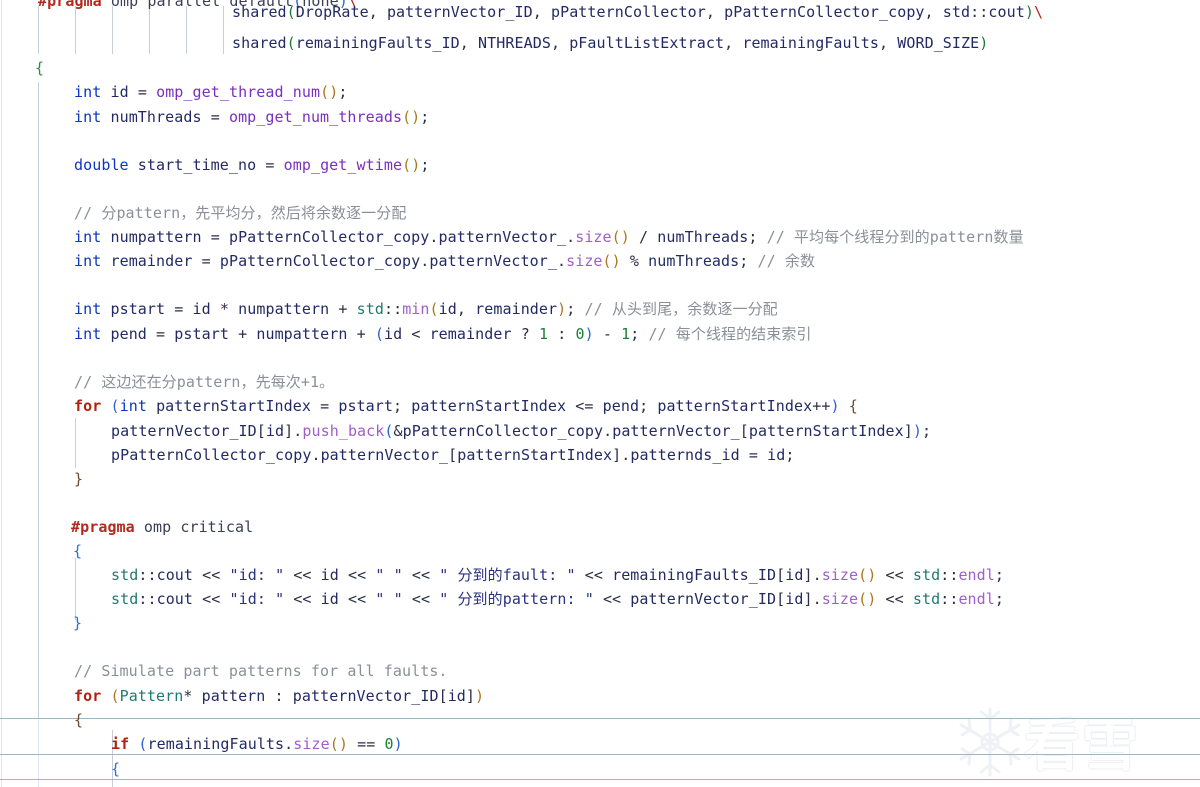 This screenshot has height=787, width=1200. I want to click on code-line-current: if (remainingFaults.size() == 0), so click(257, 744).